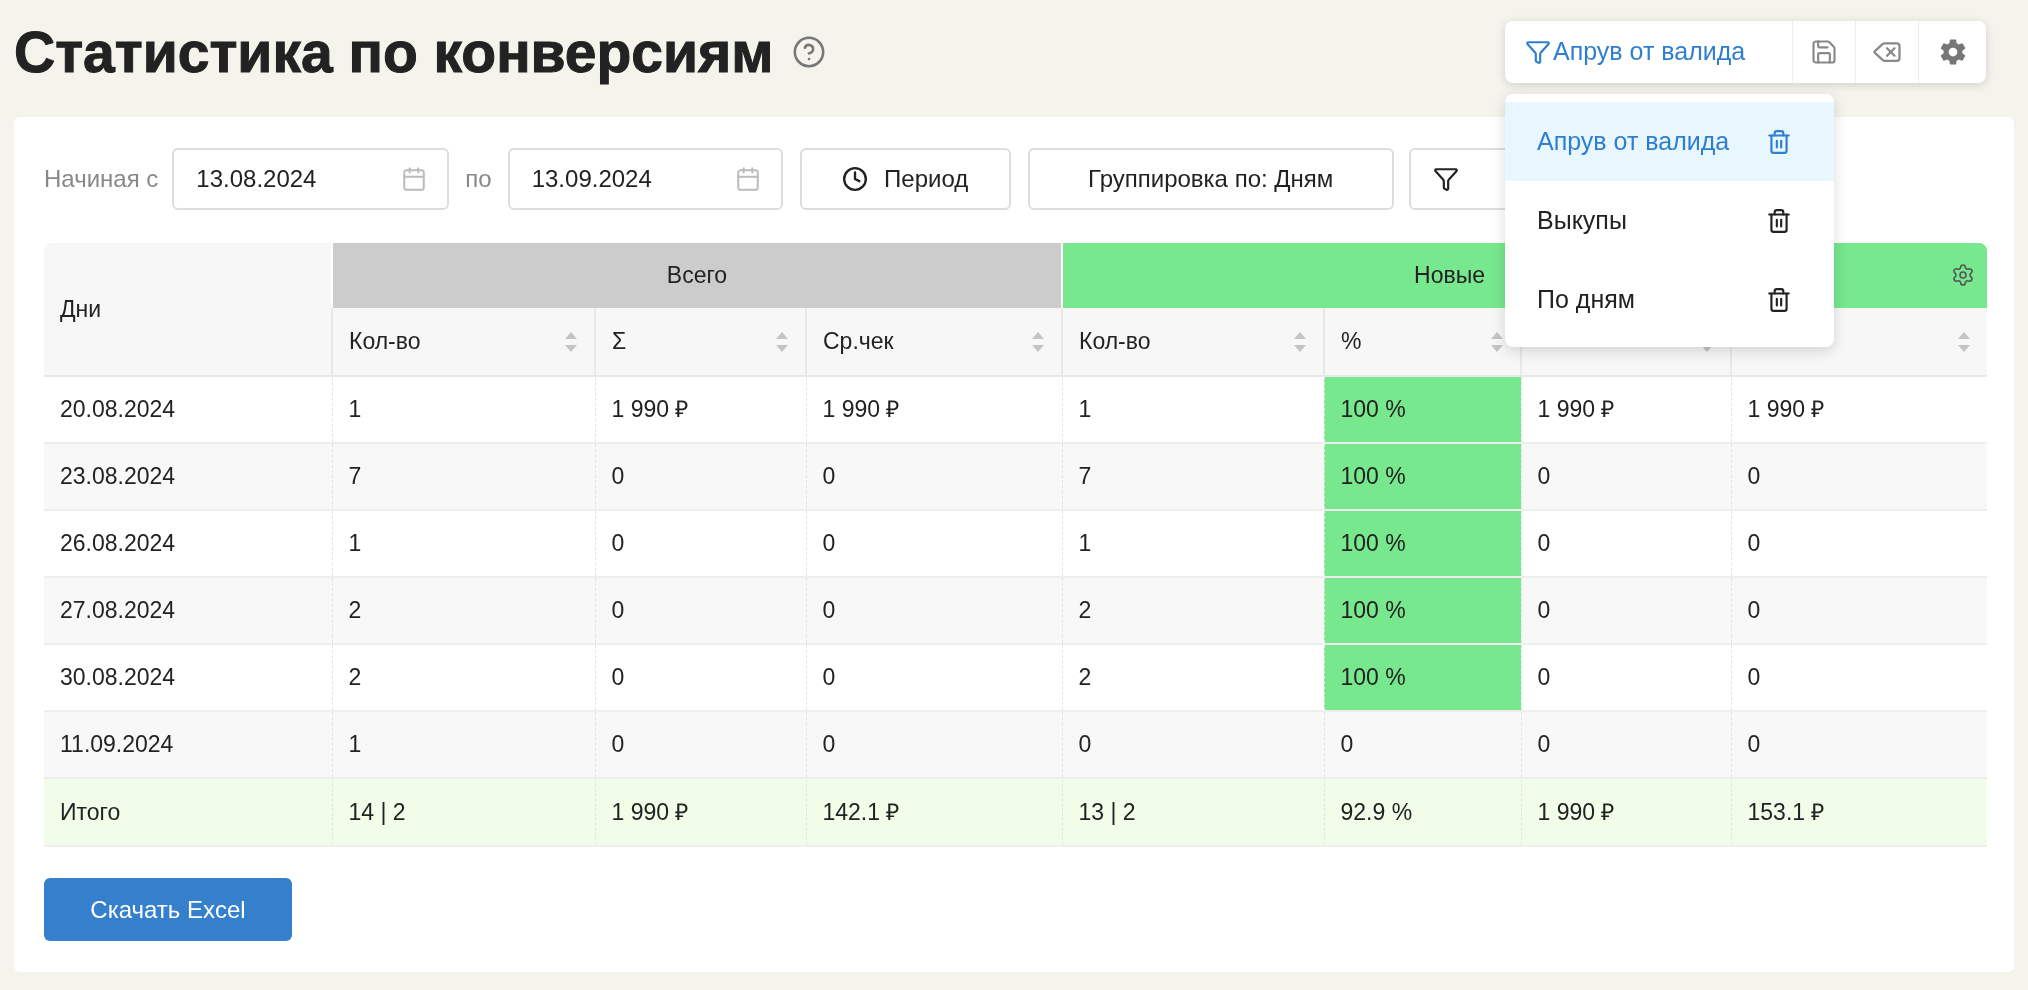 The height and width of the screenshot is (990, 2028). I want to click on to-label: по, so click(478, 179).